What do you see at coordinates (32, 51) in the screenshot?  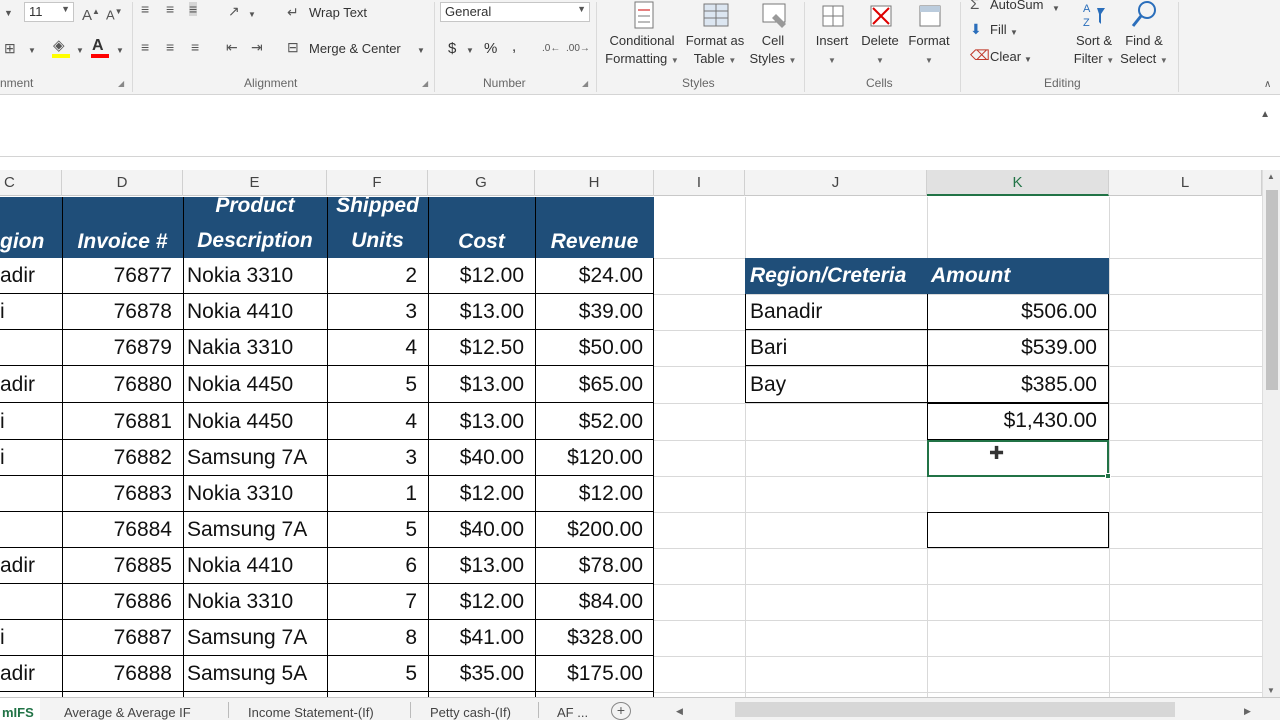 I see `borders-dropdown-icon: ▼` at bounding box center [32, 51].